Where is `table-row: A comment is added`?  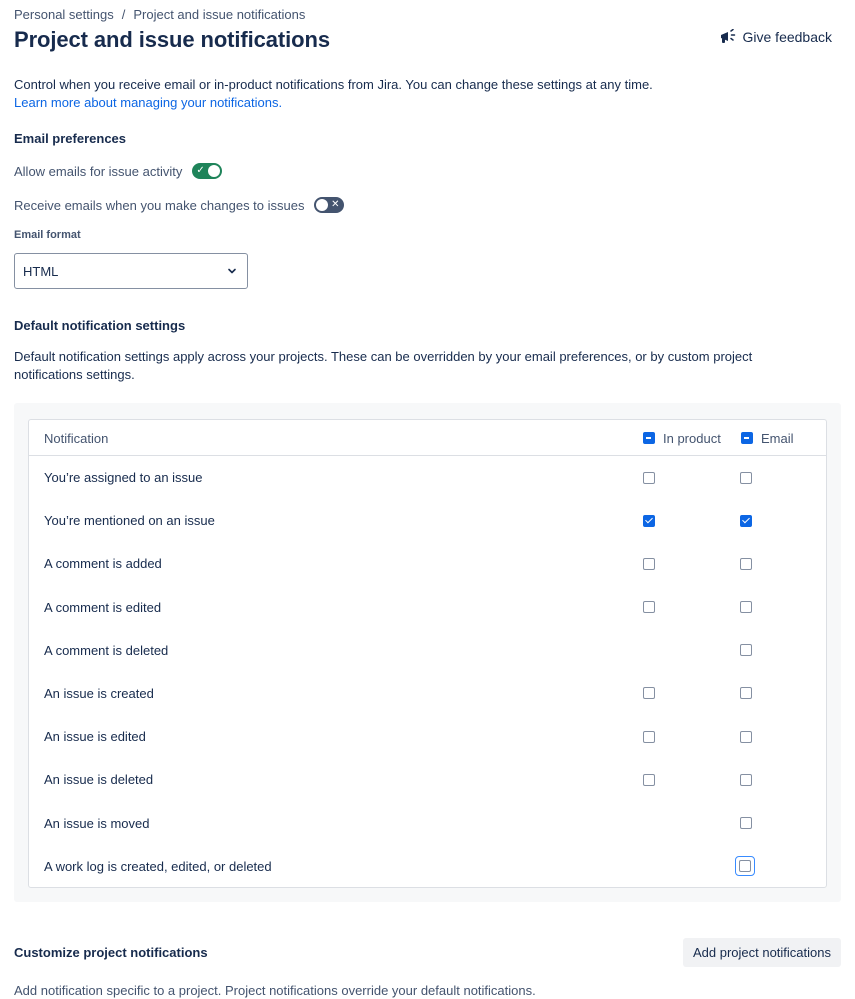 table-row: A comment is added is located at coordinates (427, 563).